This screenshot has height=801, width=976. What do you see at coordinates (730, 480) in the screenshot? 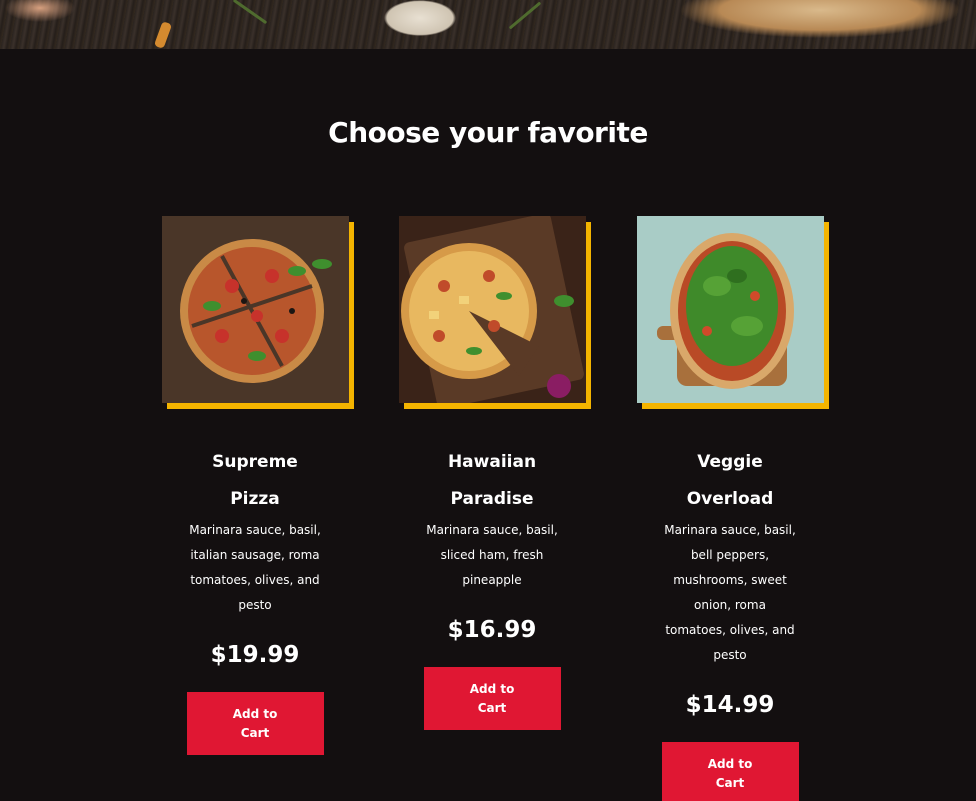
I see `product-name: Veggie Overload` at bounding box center [730, 480].